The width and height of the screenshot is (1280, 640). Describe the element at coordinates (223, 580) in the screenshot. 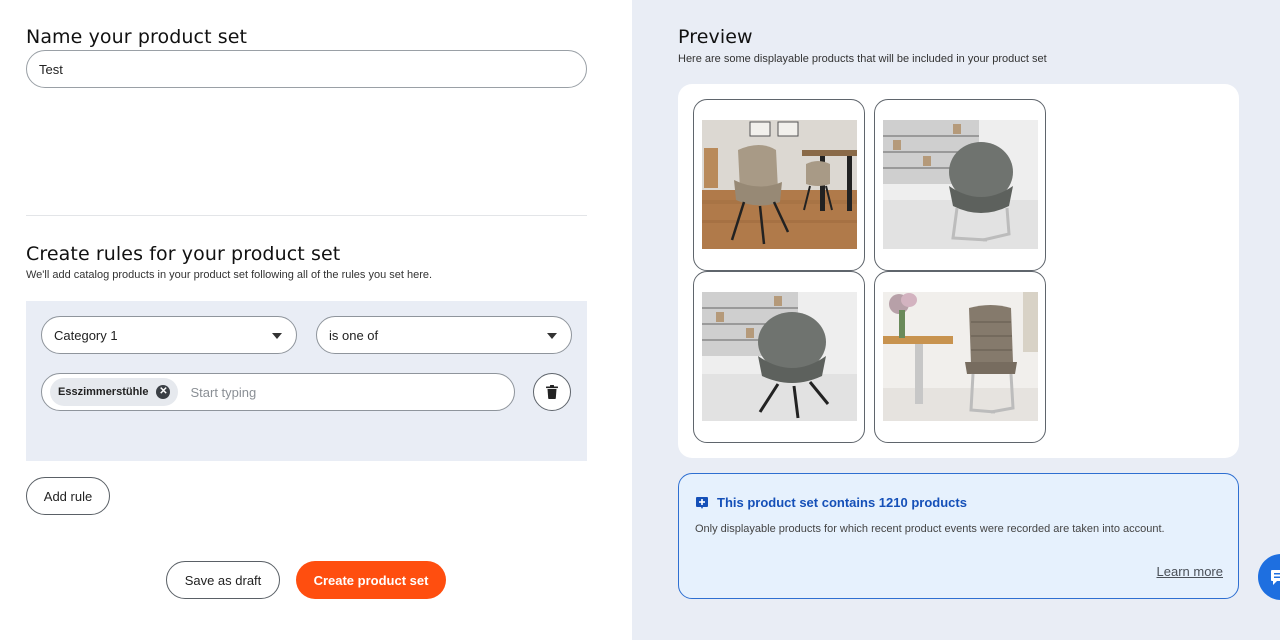

I see `save-as-draft-button: Save as draft` at that location.